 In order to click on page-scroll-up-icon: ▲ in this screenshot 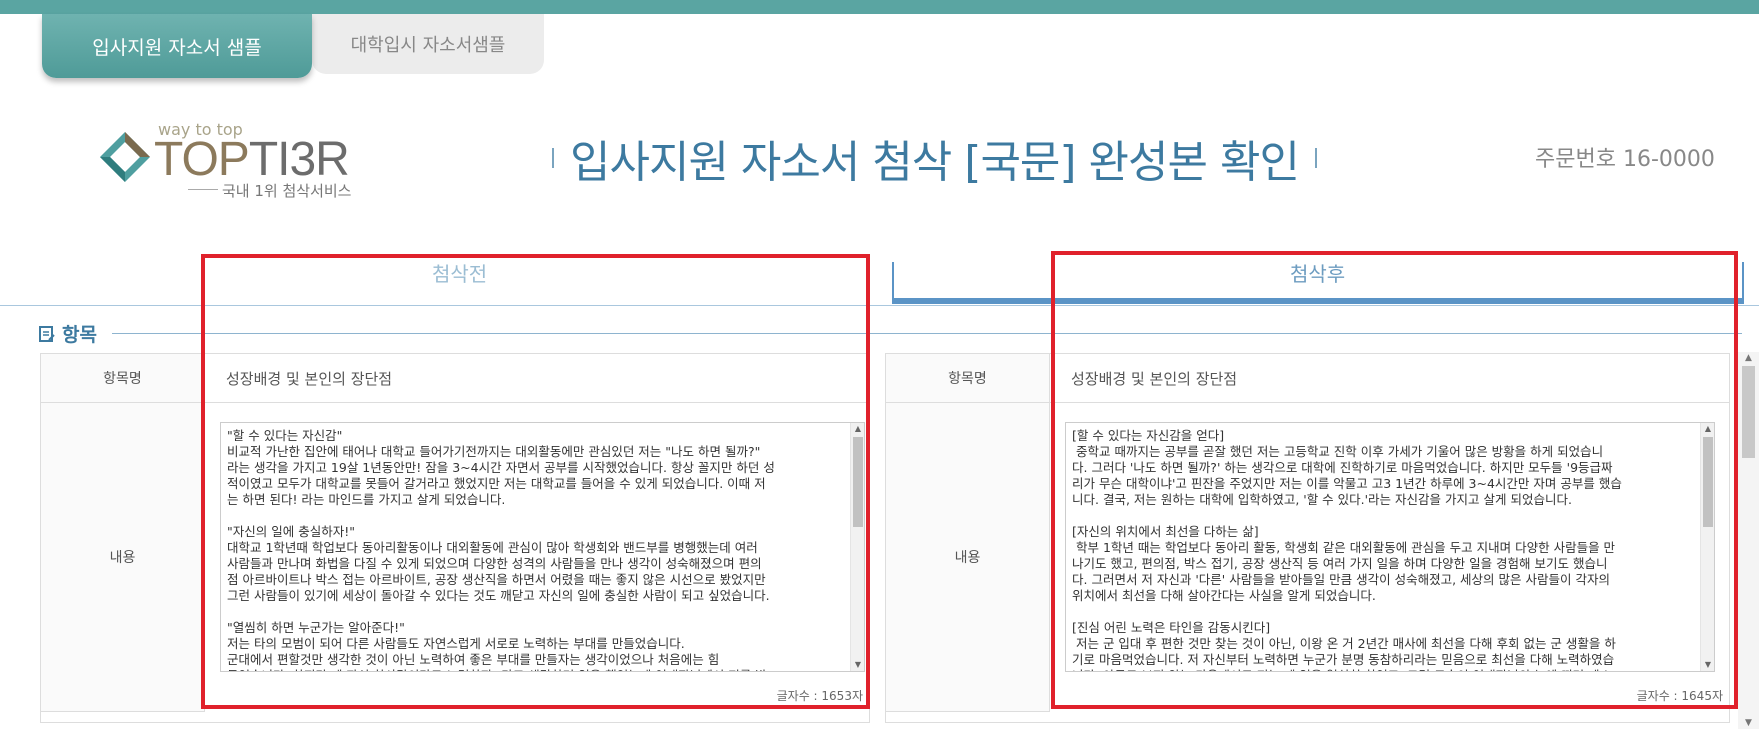, I will do `click(1748, 358)`.